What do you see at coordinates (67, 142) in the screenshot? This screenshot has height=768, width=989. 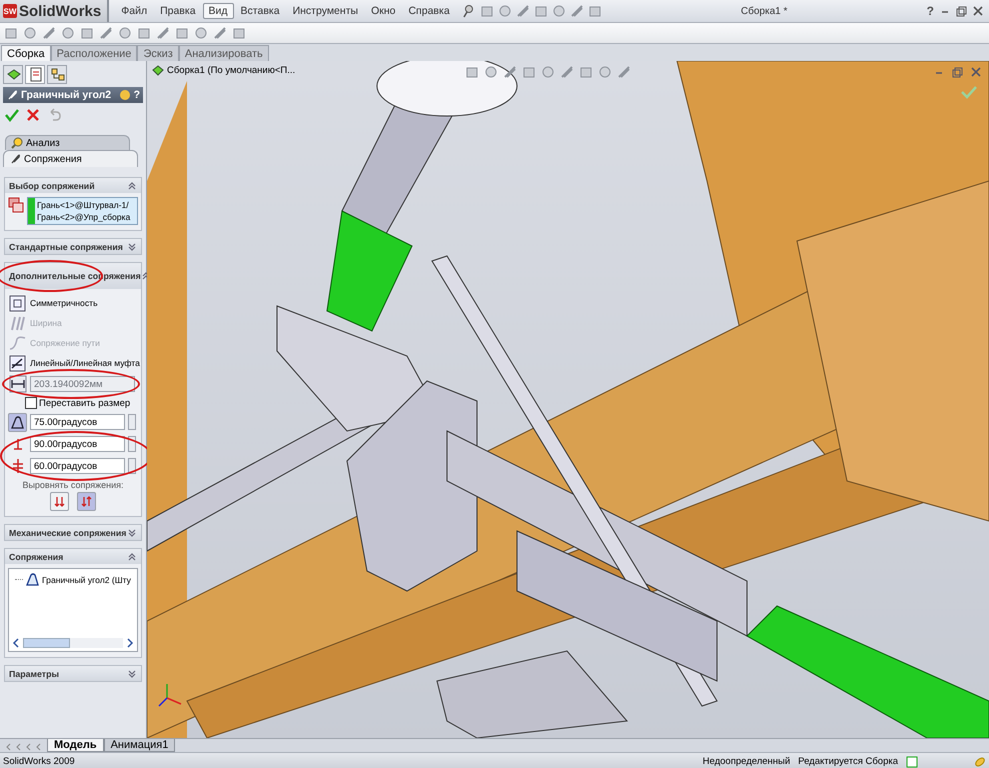 I see `panel-subtab: Анализ` at bounding box center [67, 142].